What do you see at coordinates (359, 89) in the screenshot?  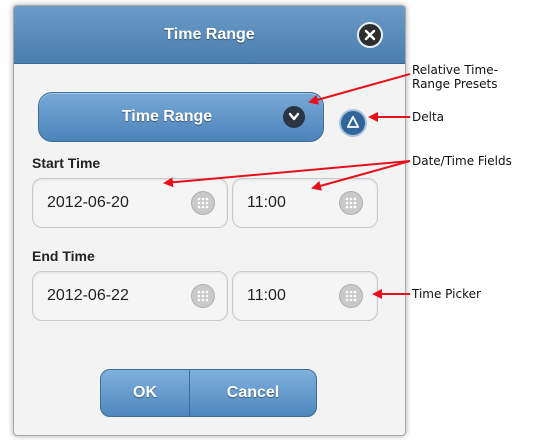 I see `arrow-presets` at bounding box center [359, 89].